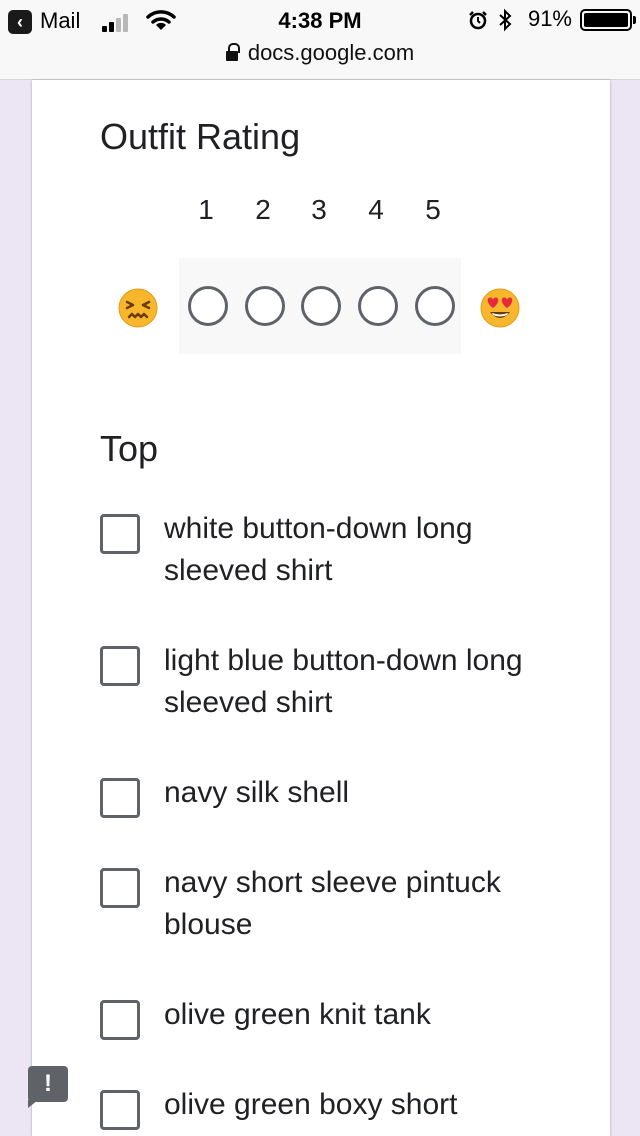 The height and width of the screenshot is (1136, 640). Describe the element at coordinates (206, 209) in the screenshot. I see `scale-number-1: 1` at that location.